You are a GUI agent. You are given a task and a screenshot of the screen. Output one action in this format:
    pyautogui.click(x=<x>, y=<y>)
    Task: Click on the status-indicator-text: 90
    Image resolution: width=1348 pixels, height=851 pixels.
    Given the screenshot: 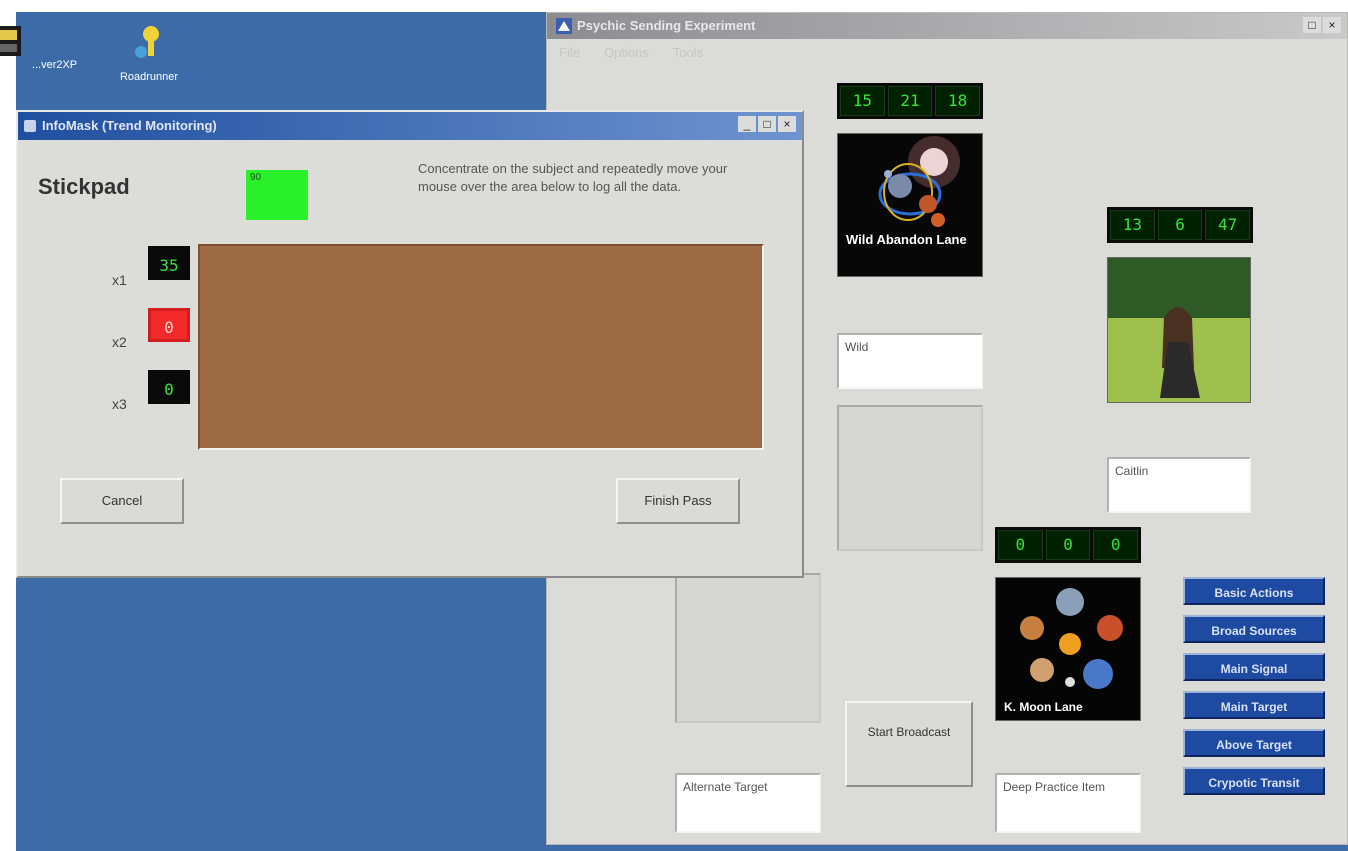 What is the action you would take?
    pyautogui.click(x=256, y=177)
    